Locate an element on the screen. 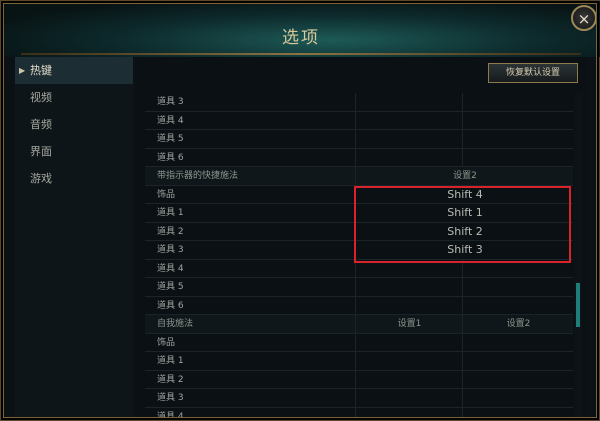 This screenshot has height=421, width=600. sidebar-item-label: 视频 is located at coordinates (41, 97).